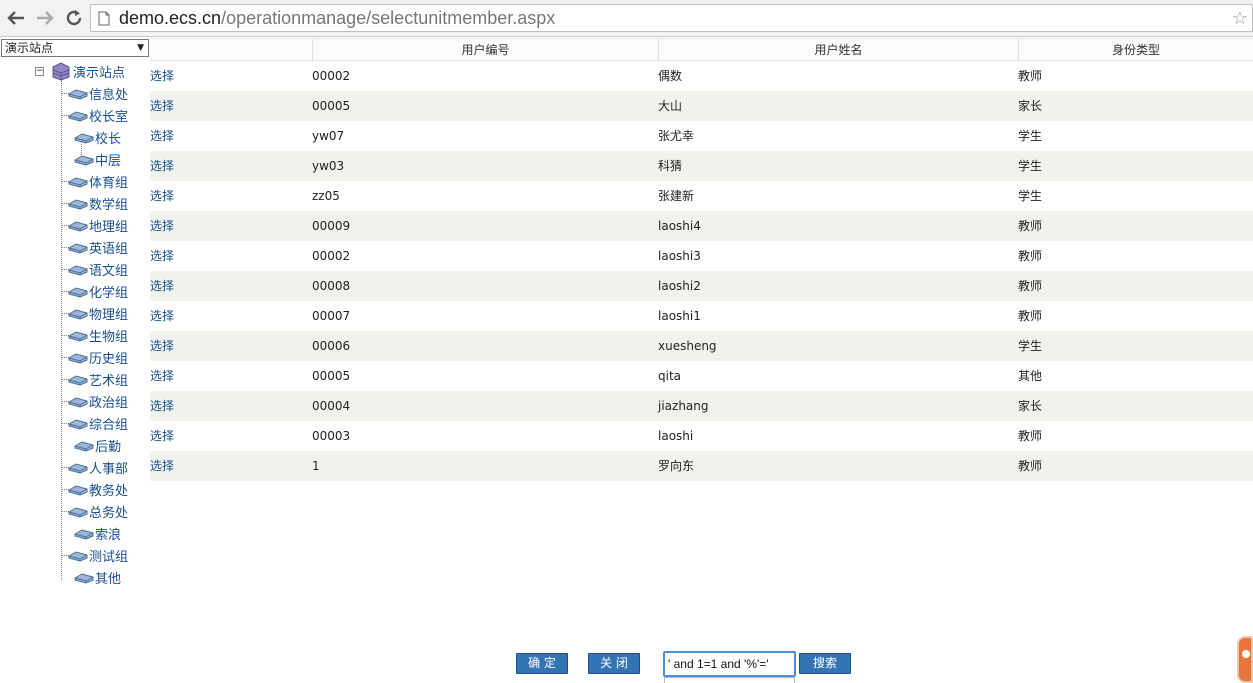  Describe the element at coordinates (676, 466) in the screenshot. I see `user-name-cell: 罗向东` at that location.